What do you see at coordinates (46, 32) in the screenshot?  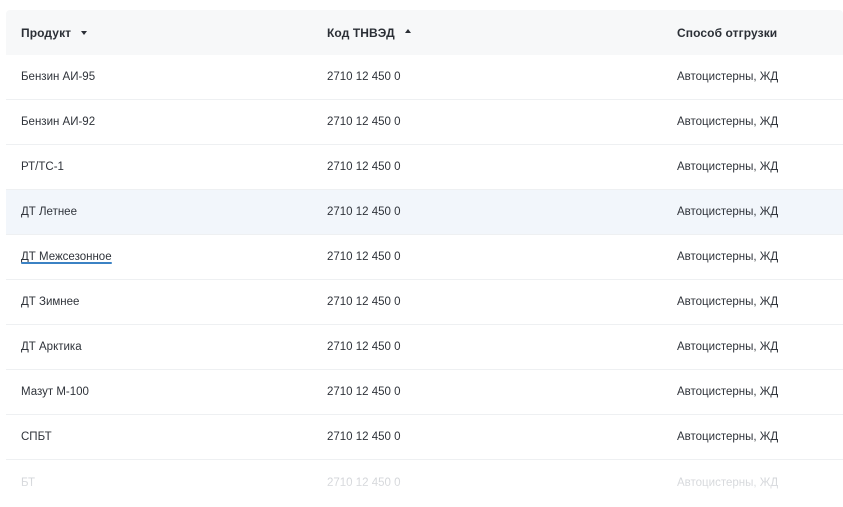 I see `column-header-product-label: Продукт` at bounding box center [46, 32].